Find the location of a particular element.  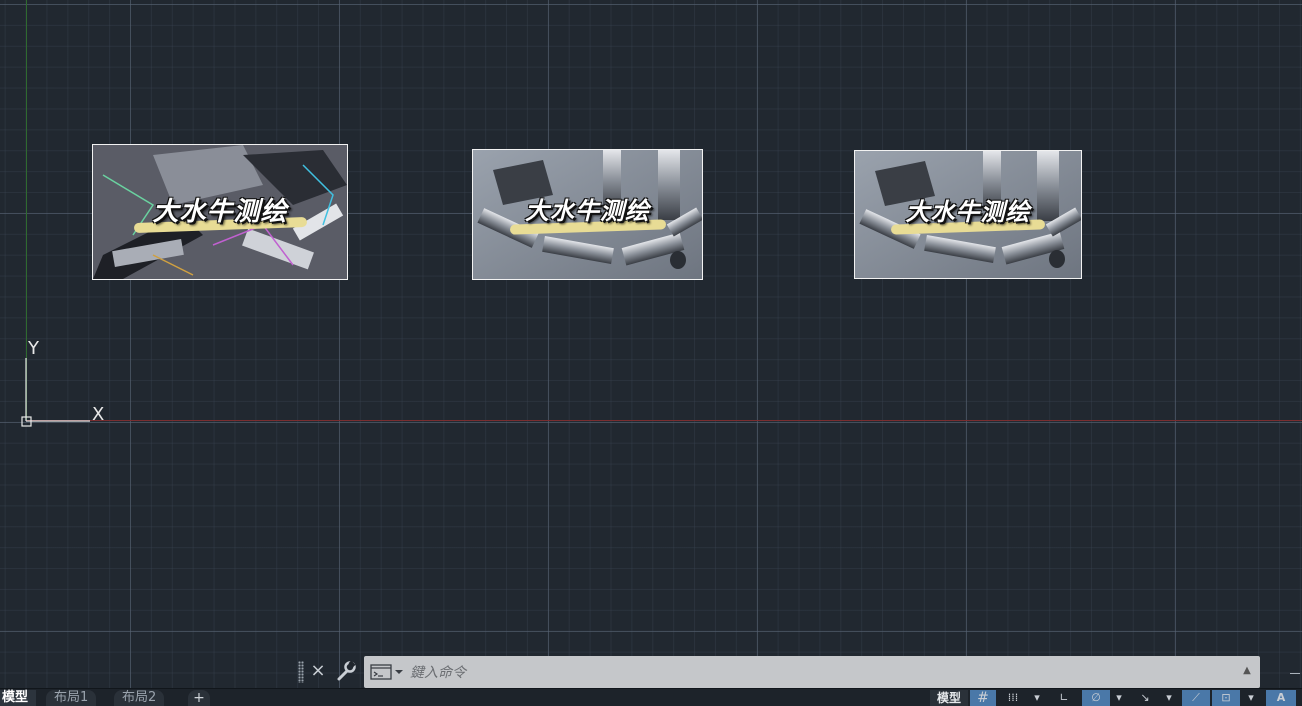

grid-toggle-icon: # is located at coordinates (983, 698).